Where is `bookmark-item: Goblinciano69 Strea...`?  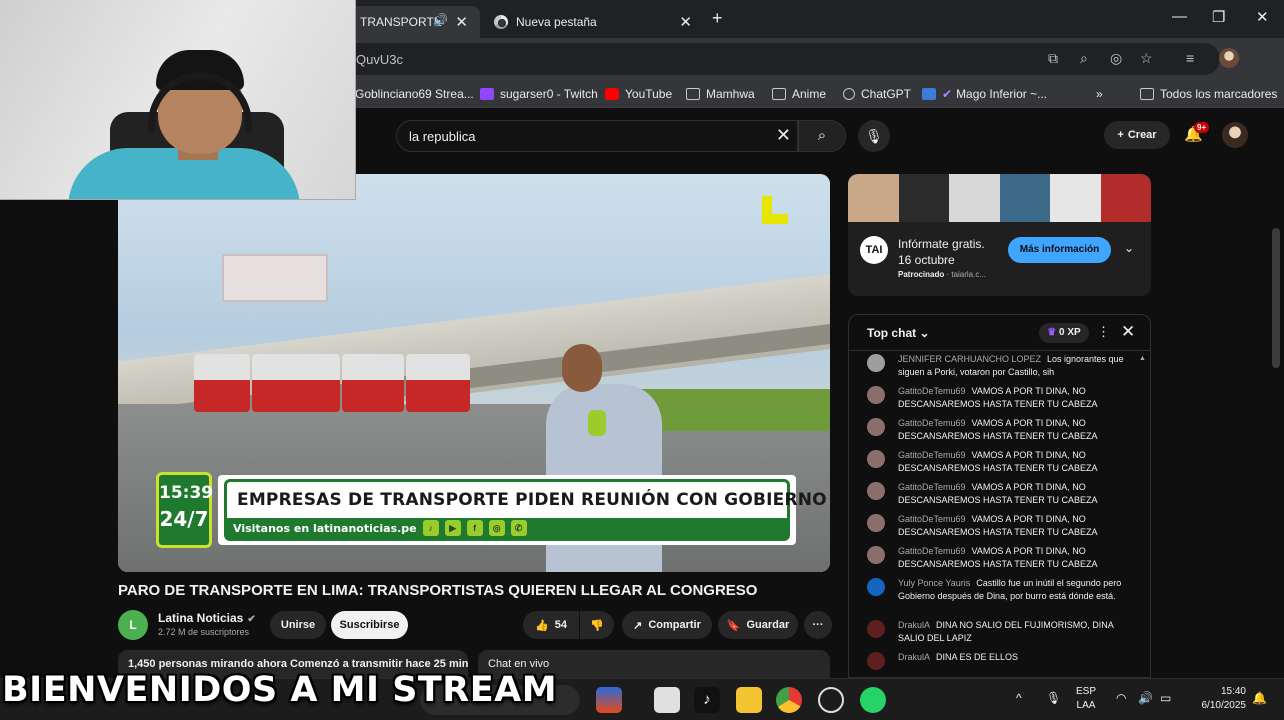
bookmark-item: Goblinciano69 Strea... is located at coordinates (414, 94).